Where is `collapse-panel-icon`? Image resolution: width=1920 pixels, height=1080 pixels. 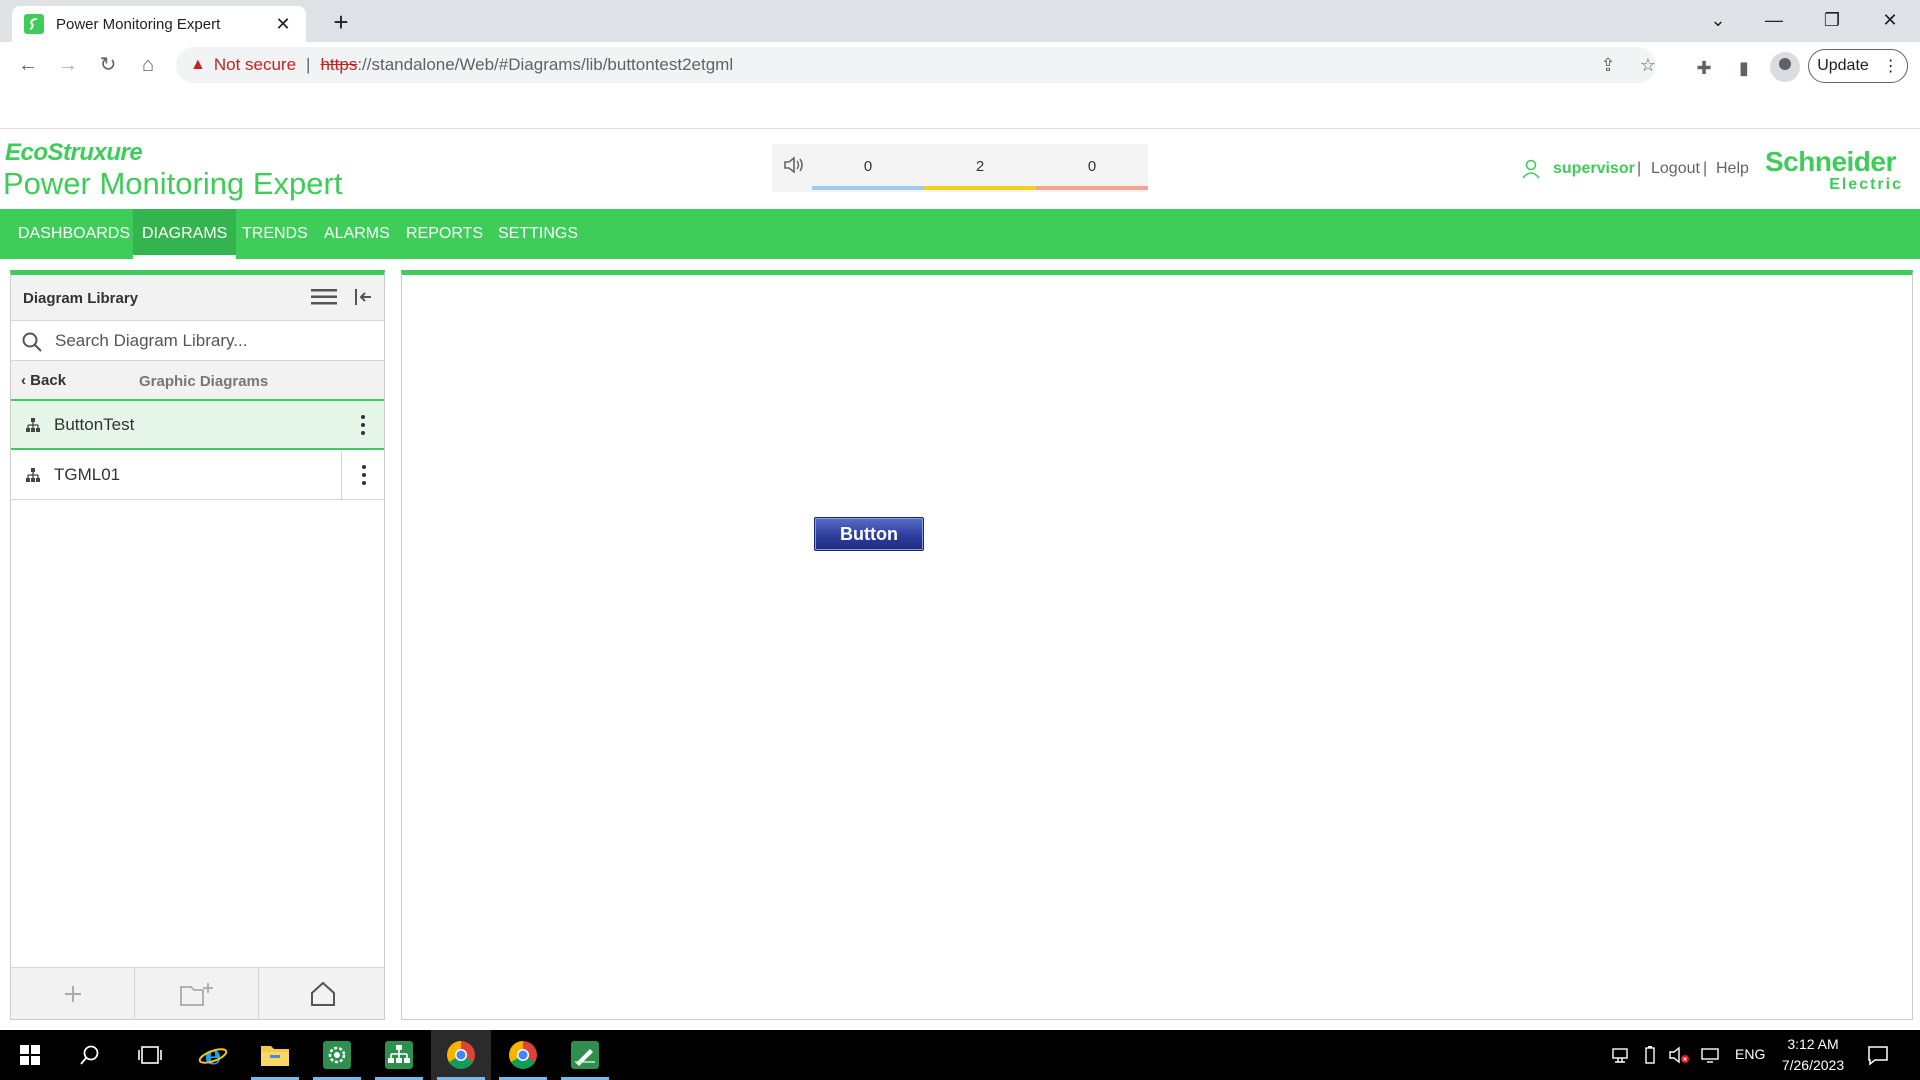
collapse-panel-icon is located at coordinates (363, 297).